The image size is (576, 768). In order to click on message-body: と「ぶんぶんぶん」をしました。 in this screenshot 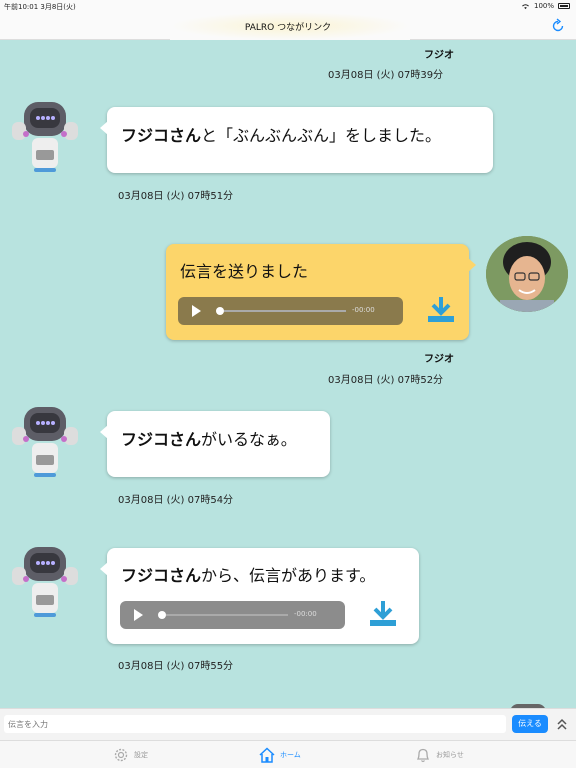, I will do `click(321, 135)`.